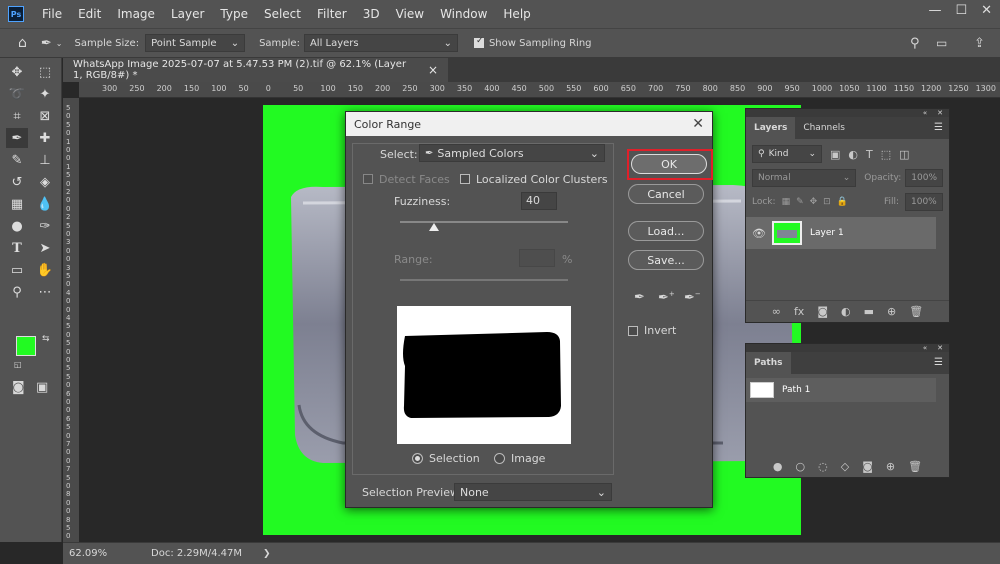  Describe the element at coordinates (17, 248) in the screenshot. I see `type-tool-icon: T` at that location.